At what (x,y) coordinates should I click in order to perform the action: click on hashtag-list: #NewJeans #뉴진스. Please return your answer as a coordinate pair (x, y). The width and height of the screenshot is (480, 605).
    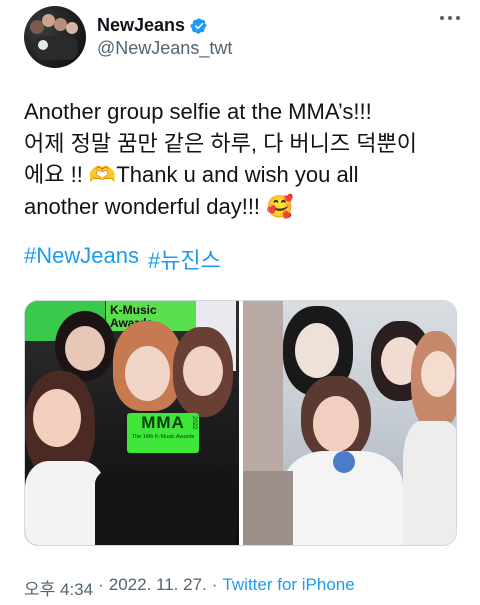
    Looking at the image, I should click on (122, 259).